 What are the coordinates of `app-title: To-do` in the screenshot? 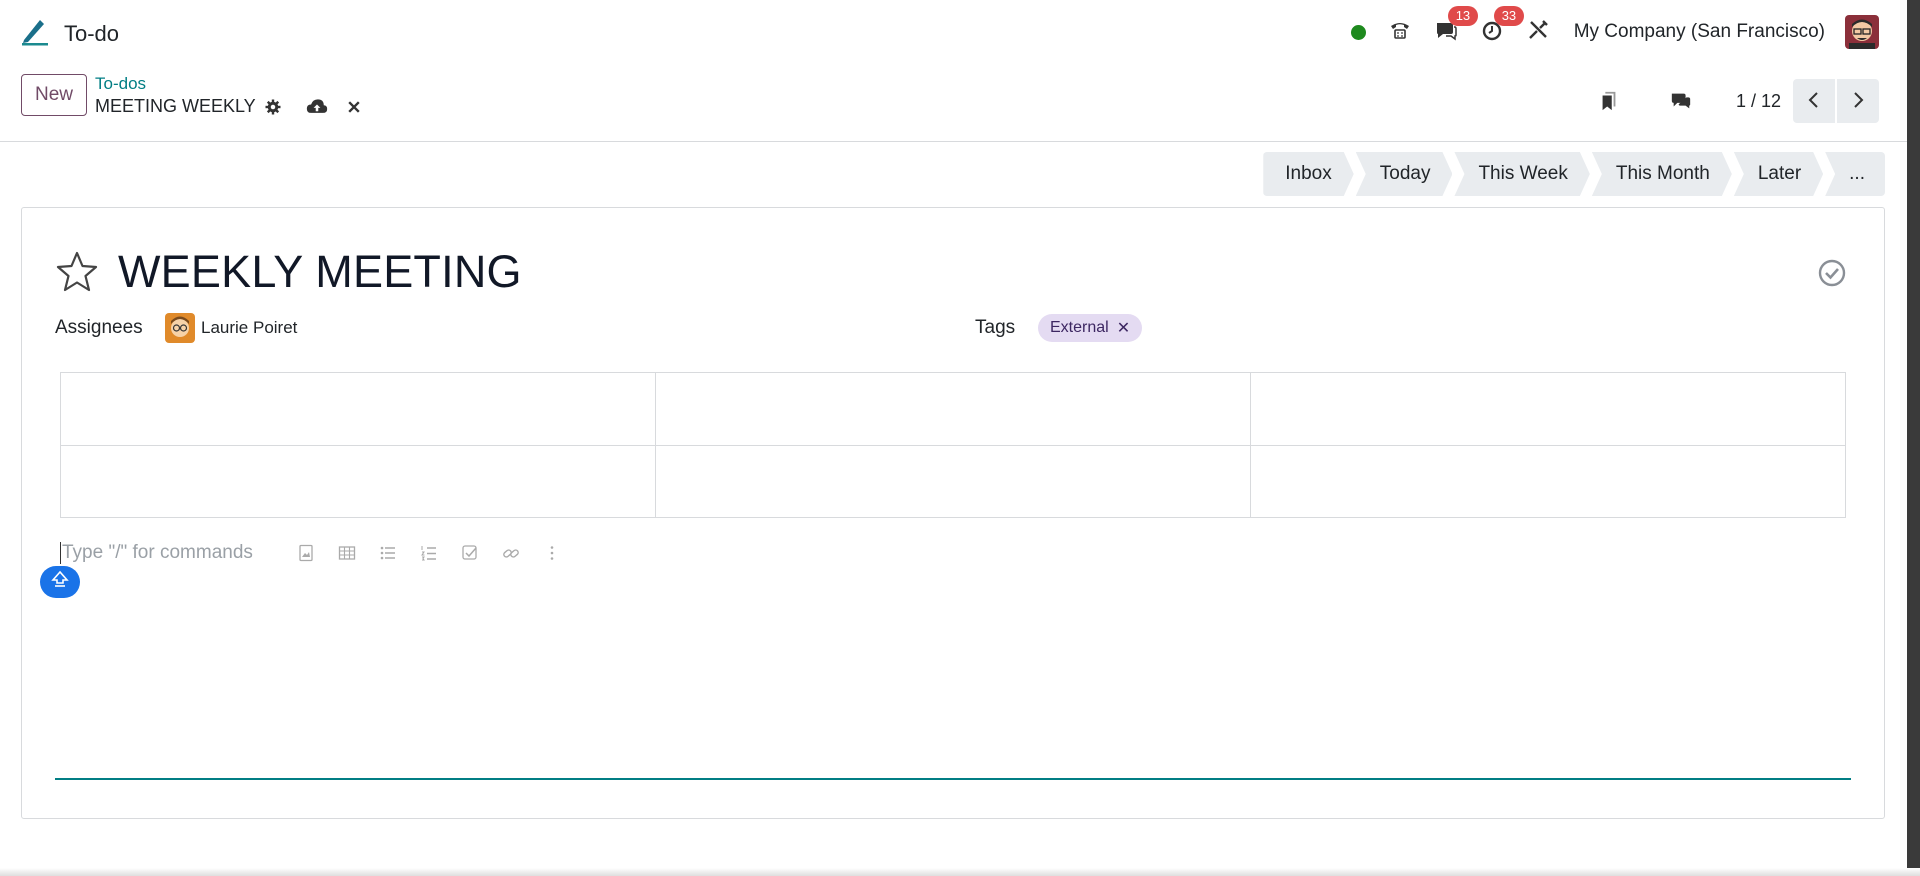 It's located at (92, 33).